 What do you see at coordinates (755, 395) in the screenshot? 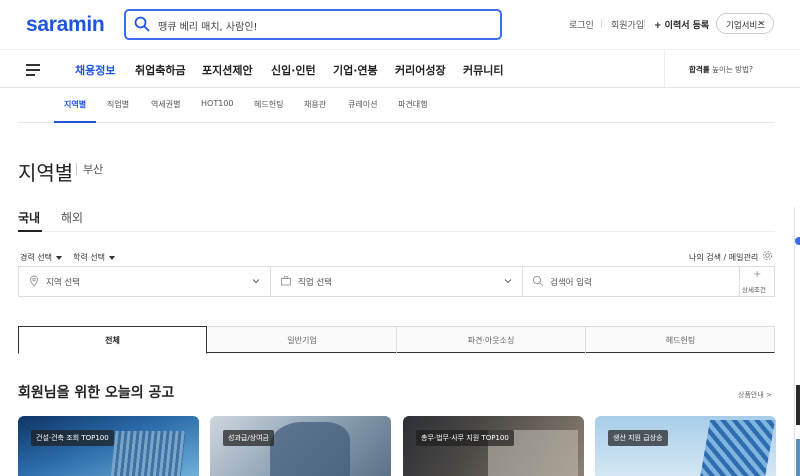
I see `product-info-link: 상품안내 >` at bounding box center [755, 395].